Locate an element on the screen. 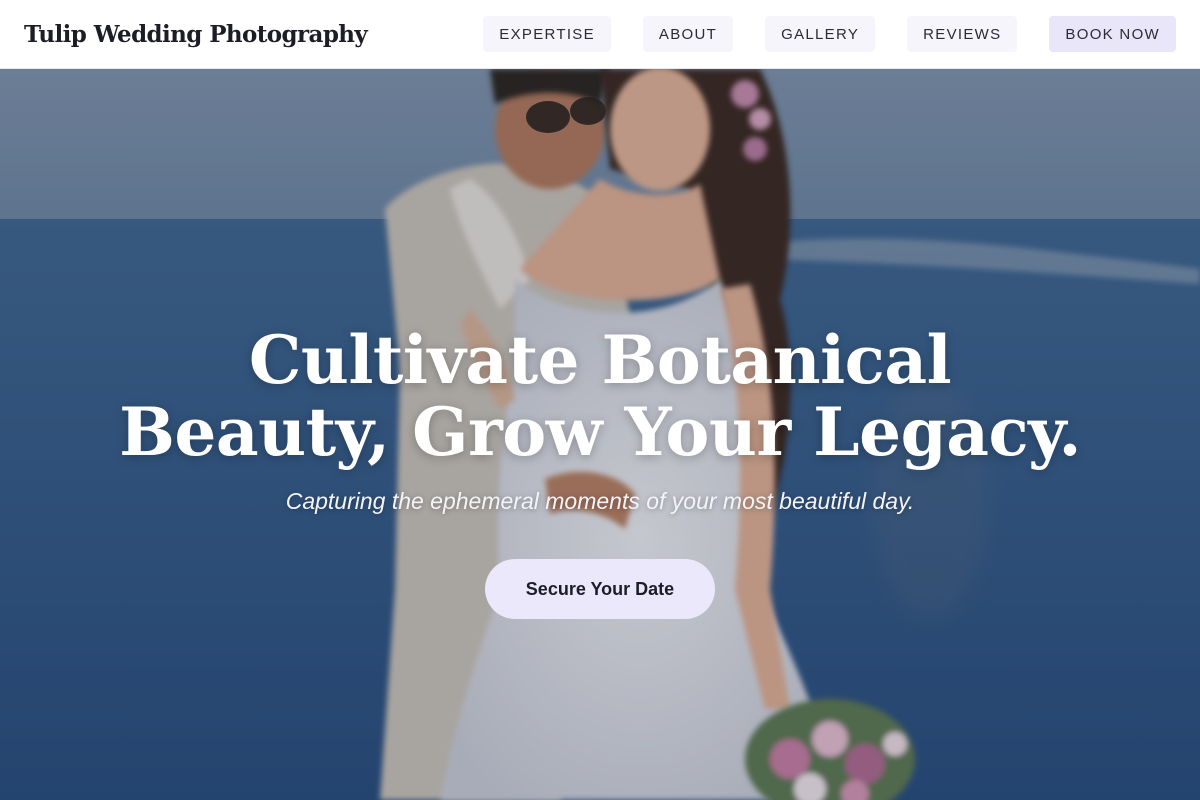 This screenshot has height=800, width=1200. brand-logo: Tulip Wedding Photography is located at coordinates (196, 34).